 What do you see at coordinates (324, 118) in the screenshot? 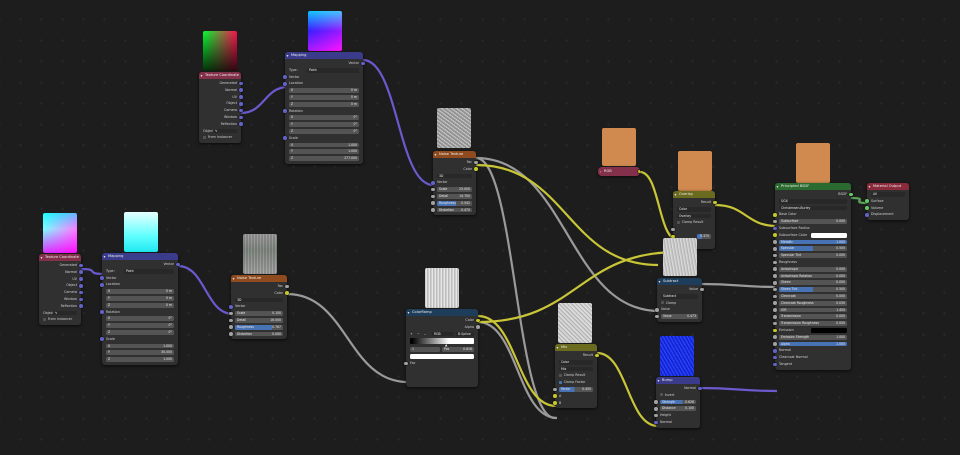
I see `rotation-x-field: X 0°` at bounding box center [324, 118].